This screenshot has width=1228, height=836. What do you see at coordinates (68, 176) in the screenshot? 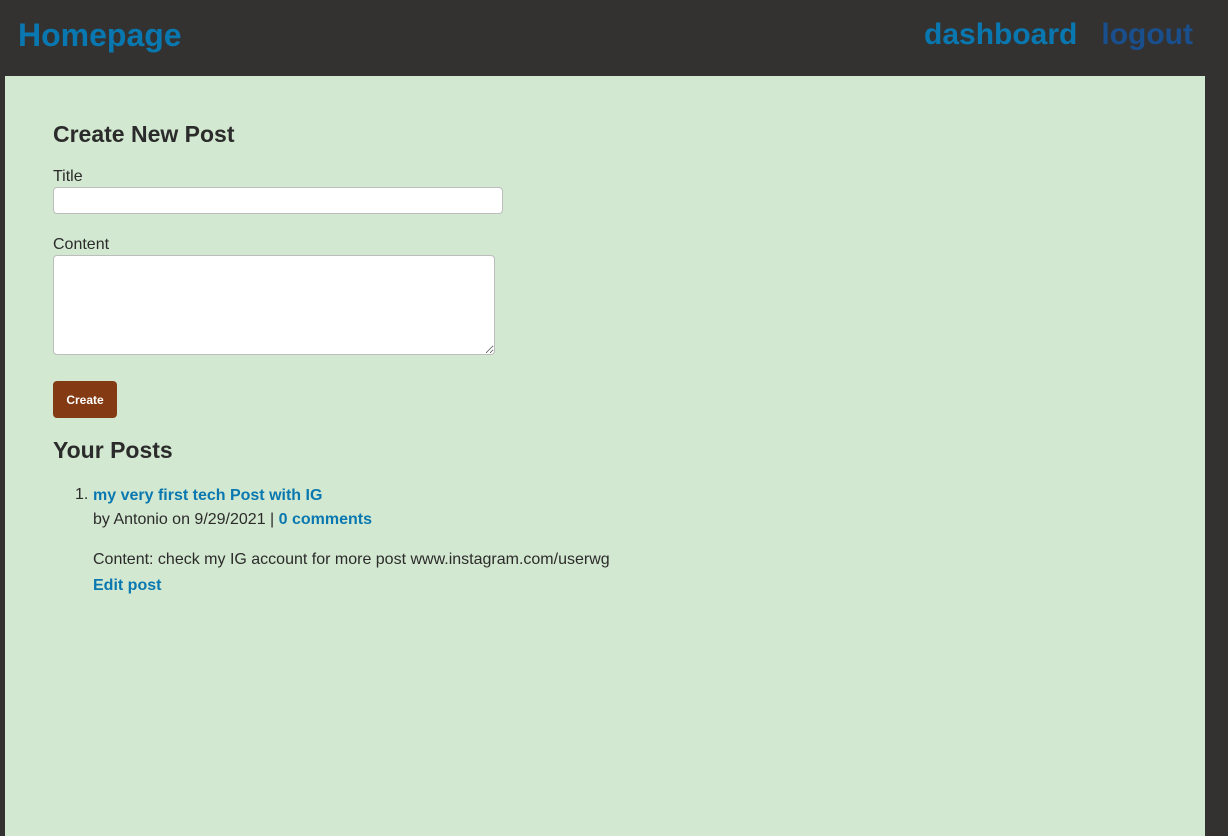
I see `title-label: Title` at bounding box center [68, 176].